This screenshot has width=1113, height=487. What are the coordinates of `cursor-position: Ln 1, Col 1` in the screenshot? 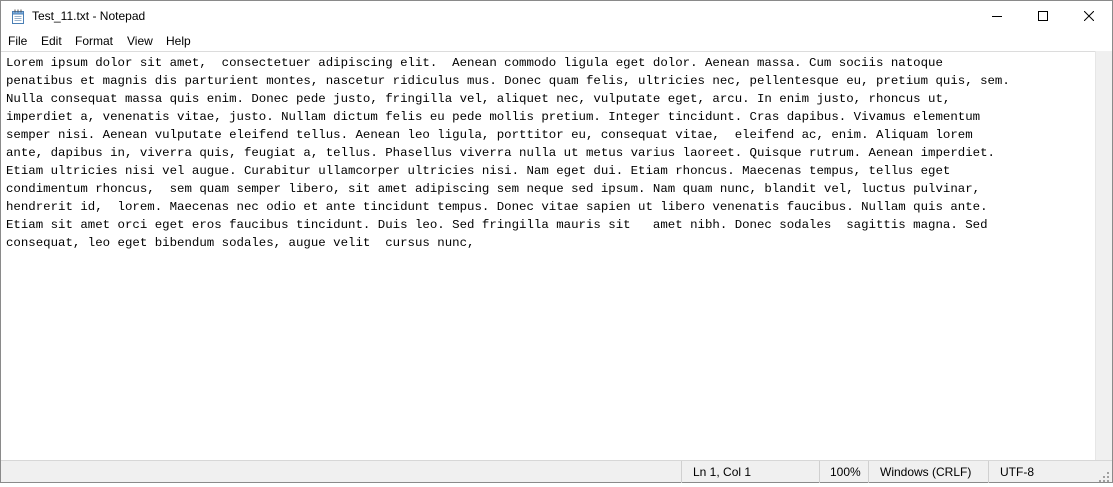 It's located at (722, 472).